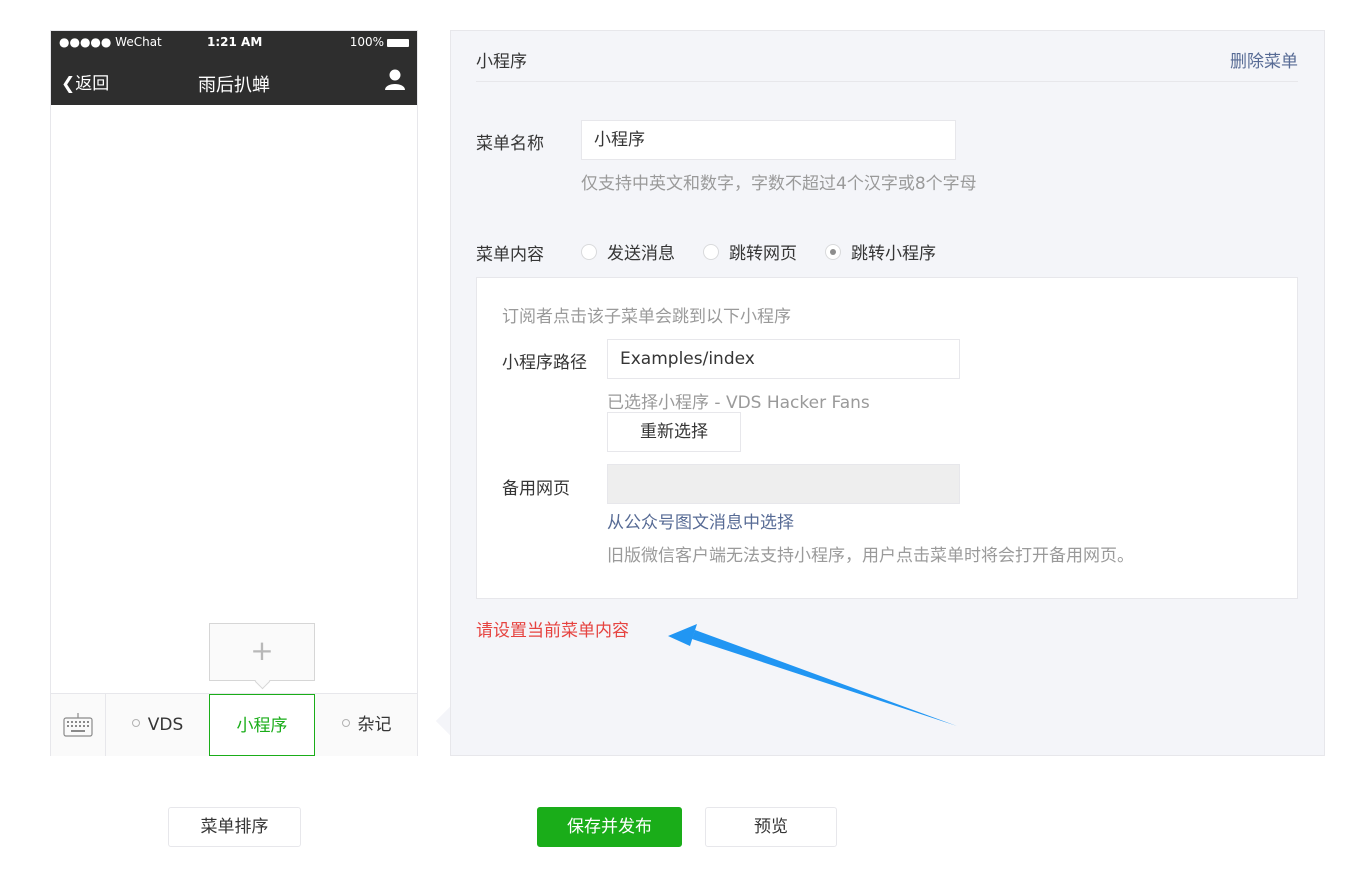  What do you see at coordinates (234, 85) in the screenshot?
I see `account-name: 雨后扒蝉` at bounding box center [234, 85].